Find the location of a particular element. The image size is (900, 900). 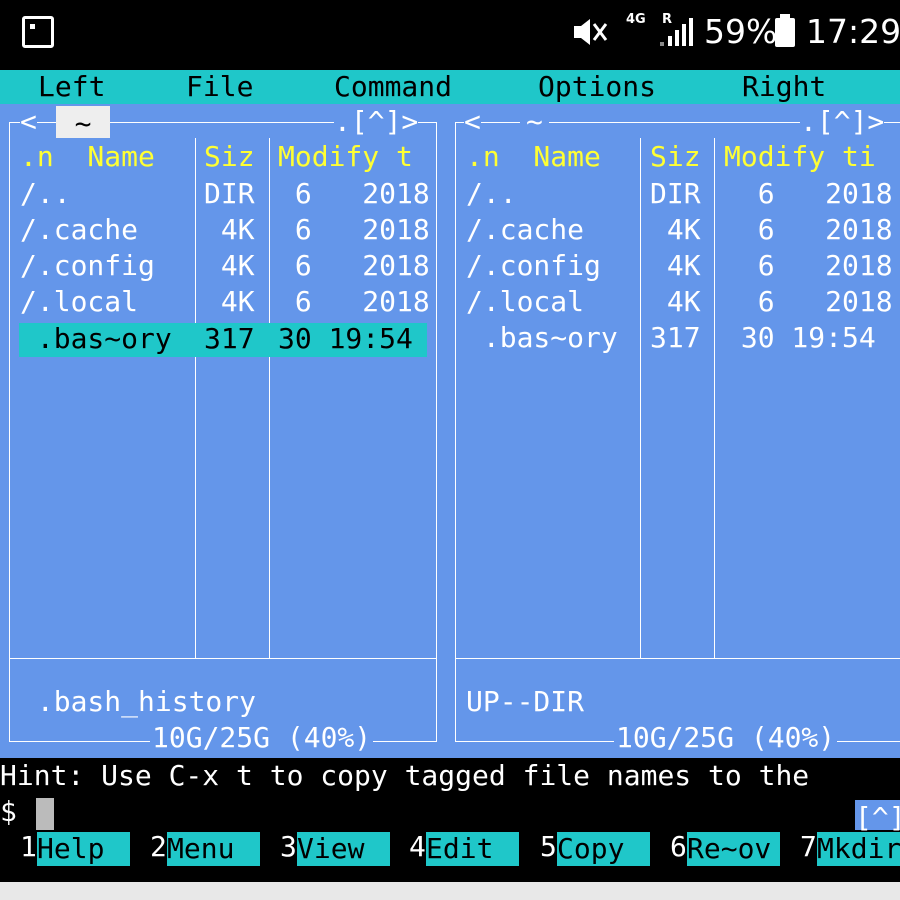

fkey-mkdir: Mkdir is located at coordinates (858, 849).